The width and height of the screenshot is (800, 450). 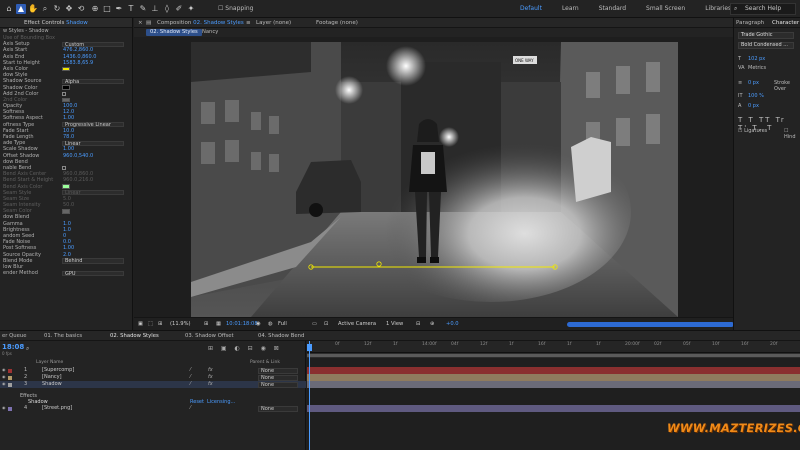 What do you see at coordinates (326, 324) in the screenshot?
I see `3d-view-icon: ⊡` at bounding box center [326, 324].